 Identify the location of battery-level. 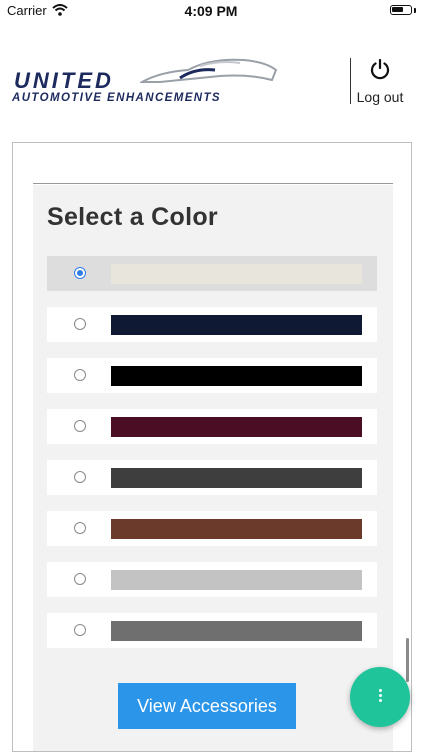
(397, 9).